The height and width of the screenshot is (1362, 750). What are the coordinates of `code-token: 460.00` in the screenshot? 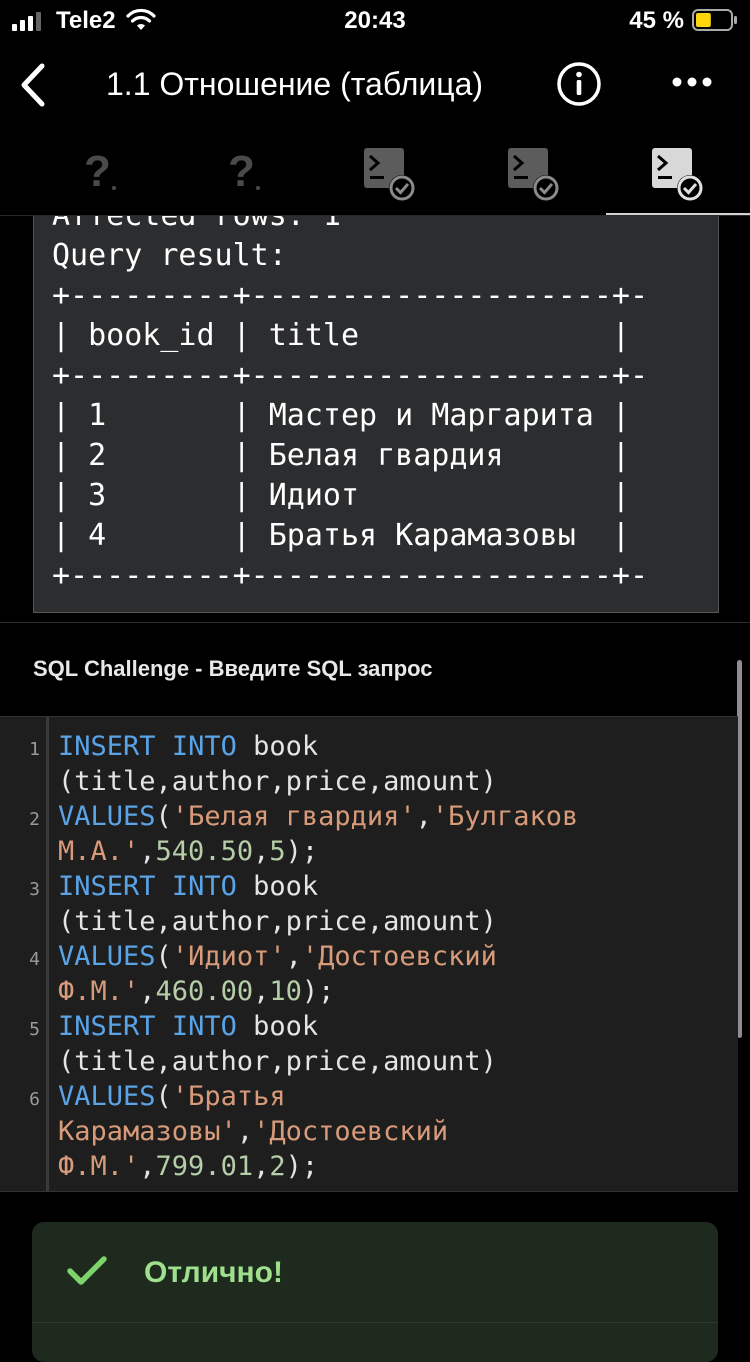 It's located at (204, 991).